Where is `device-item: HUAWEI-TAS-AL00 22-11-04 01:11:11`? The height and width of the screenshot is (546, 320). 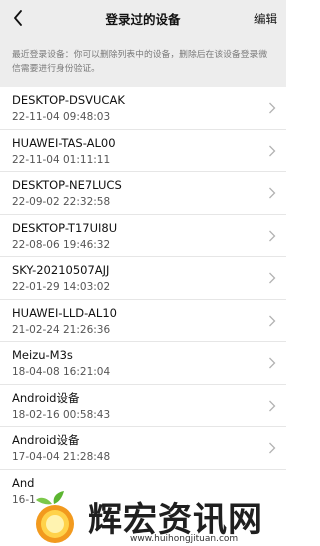 device-item: HUAWEI-TAS-AL00 22-11-04 01:11:11 is located at coordinates (143, 151).